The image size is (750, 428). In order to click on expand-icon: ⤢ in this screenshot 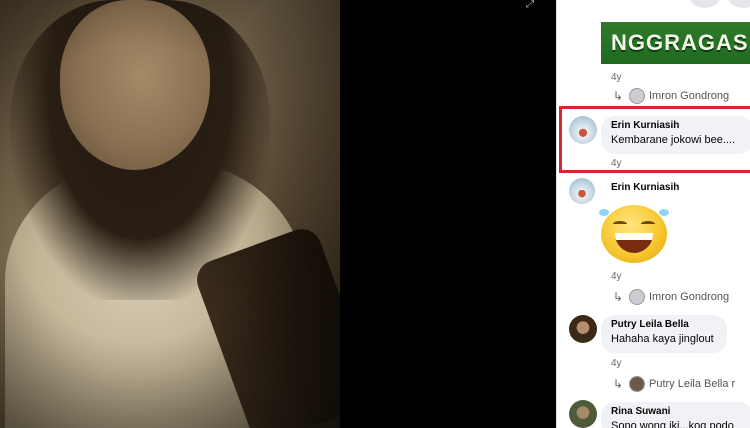, I will do `click(532, 5)`.